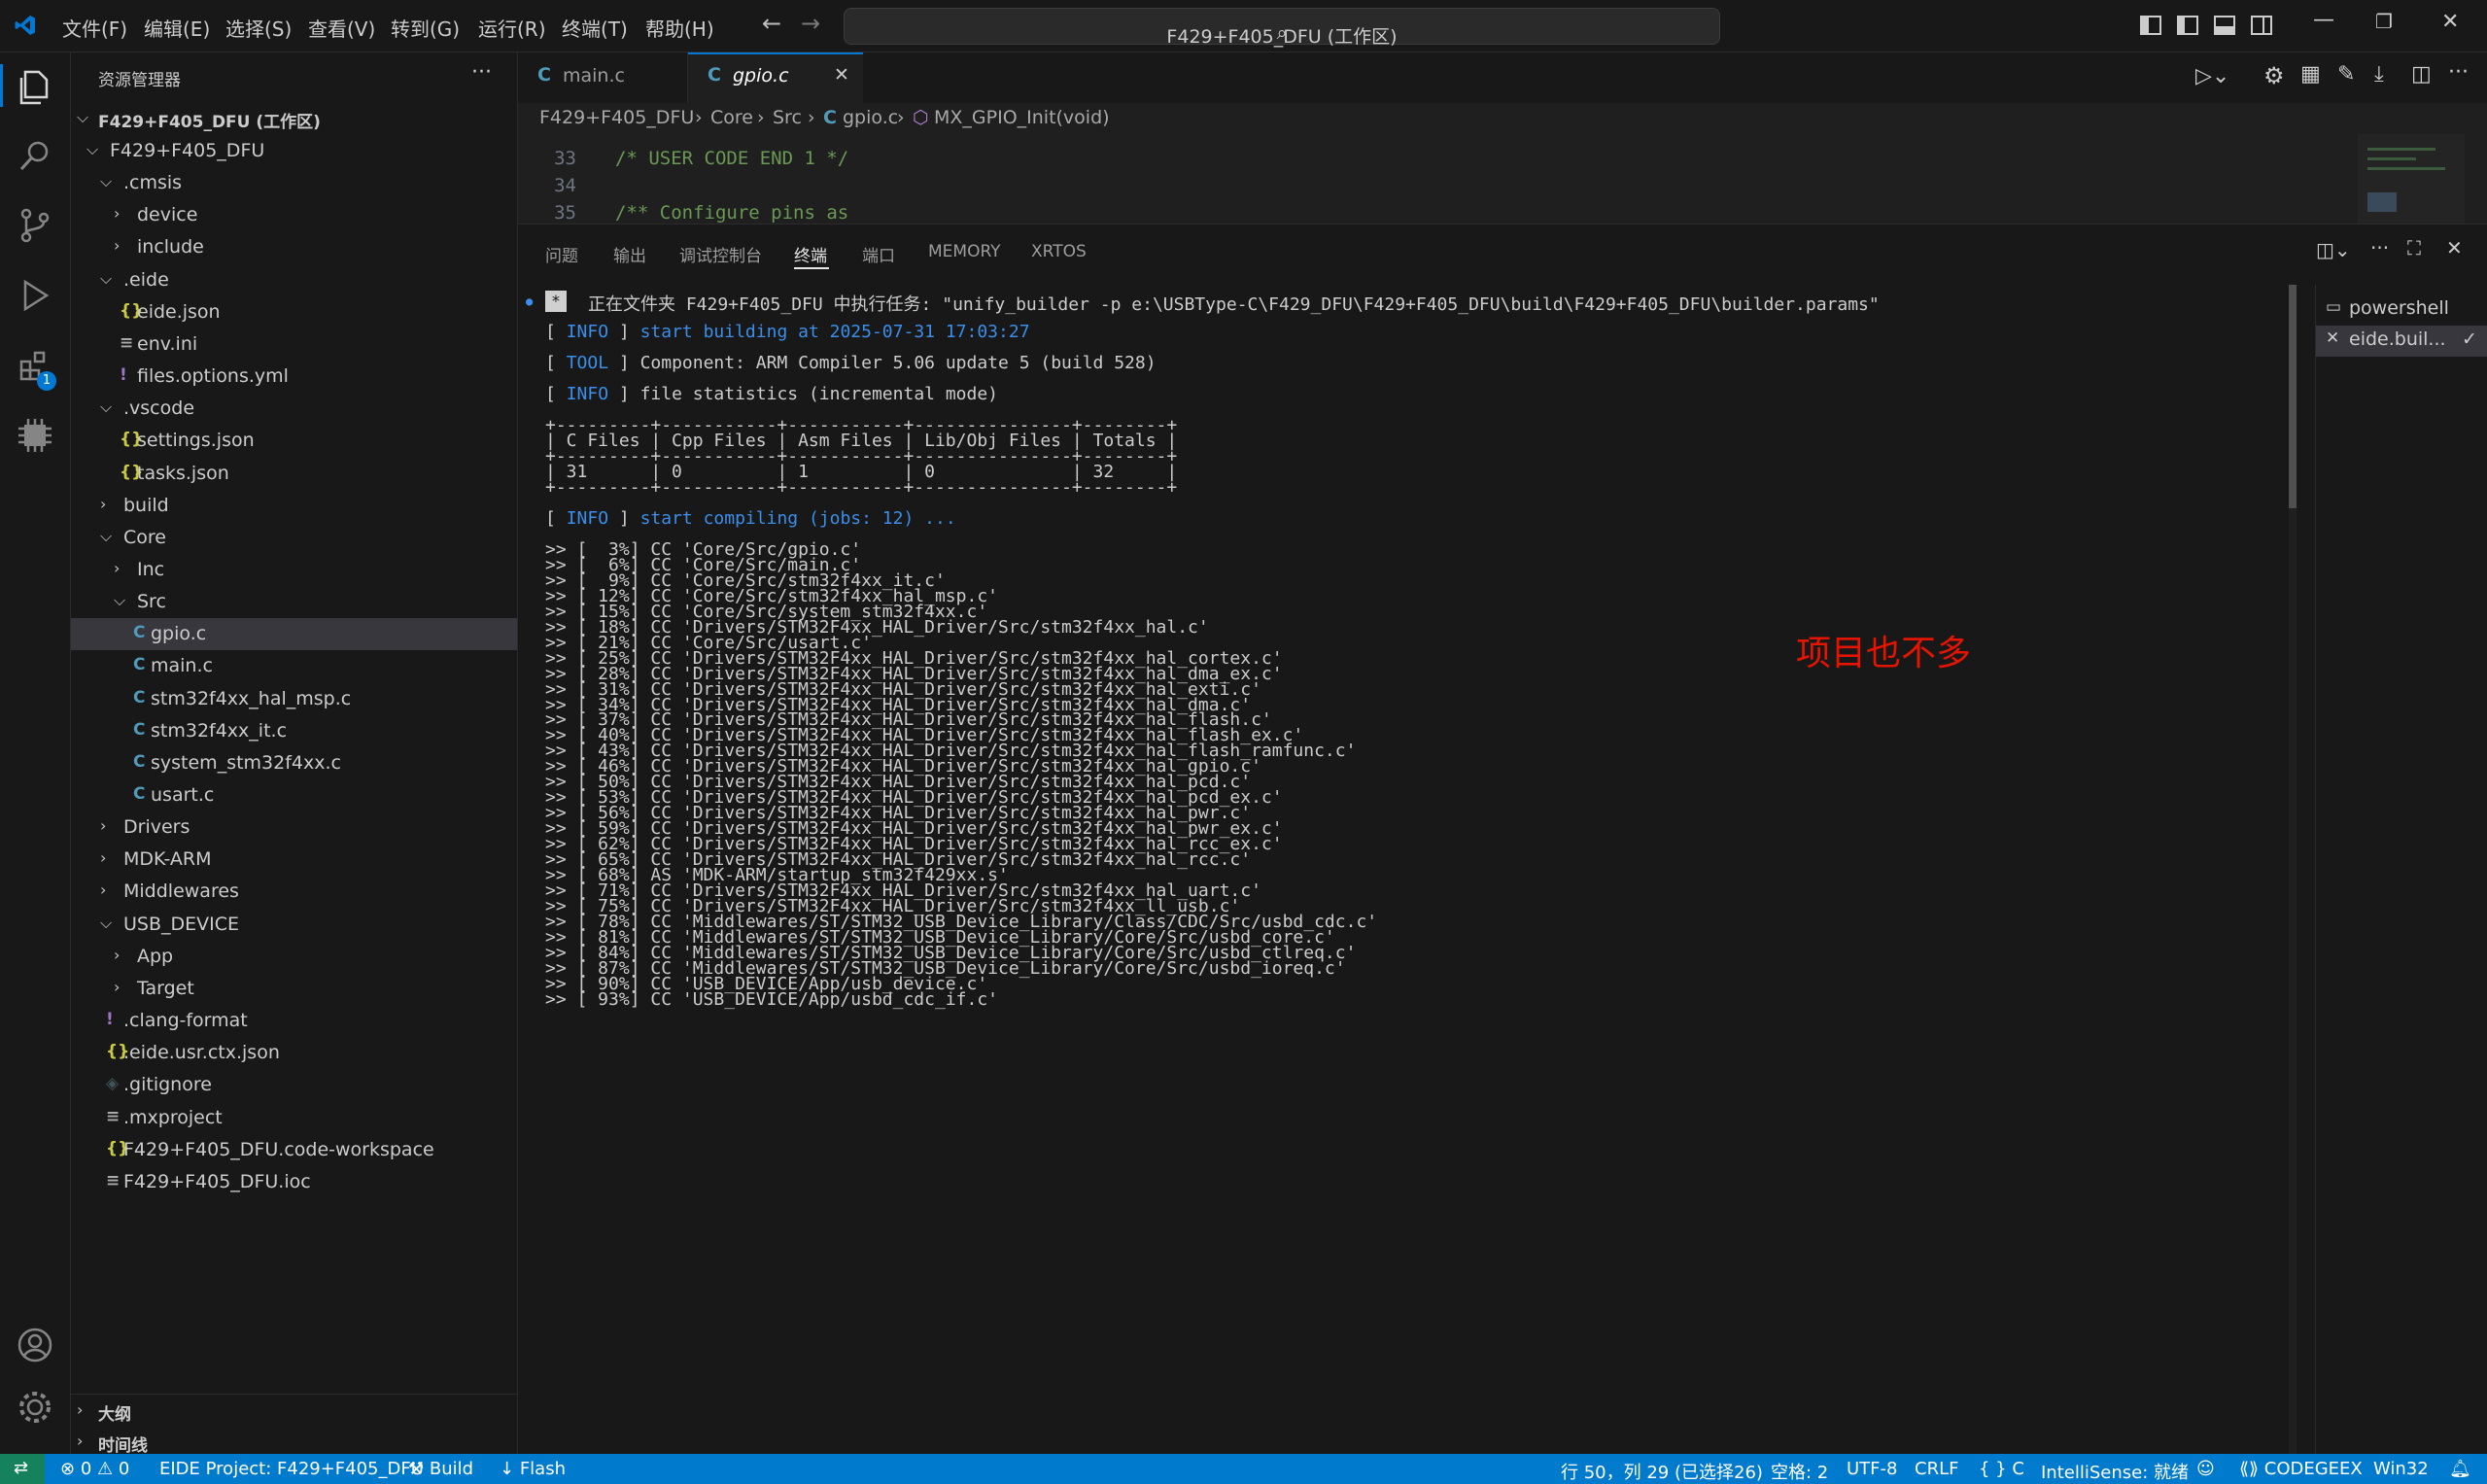 Image resolution: width=2487 pixels, height=1484 pixels. What do you see at coordinates (811, 254) in the screenshot?
I see `panel-tab-terminal: 终端` at bounding box center [811, 254].